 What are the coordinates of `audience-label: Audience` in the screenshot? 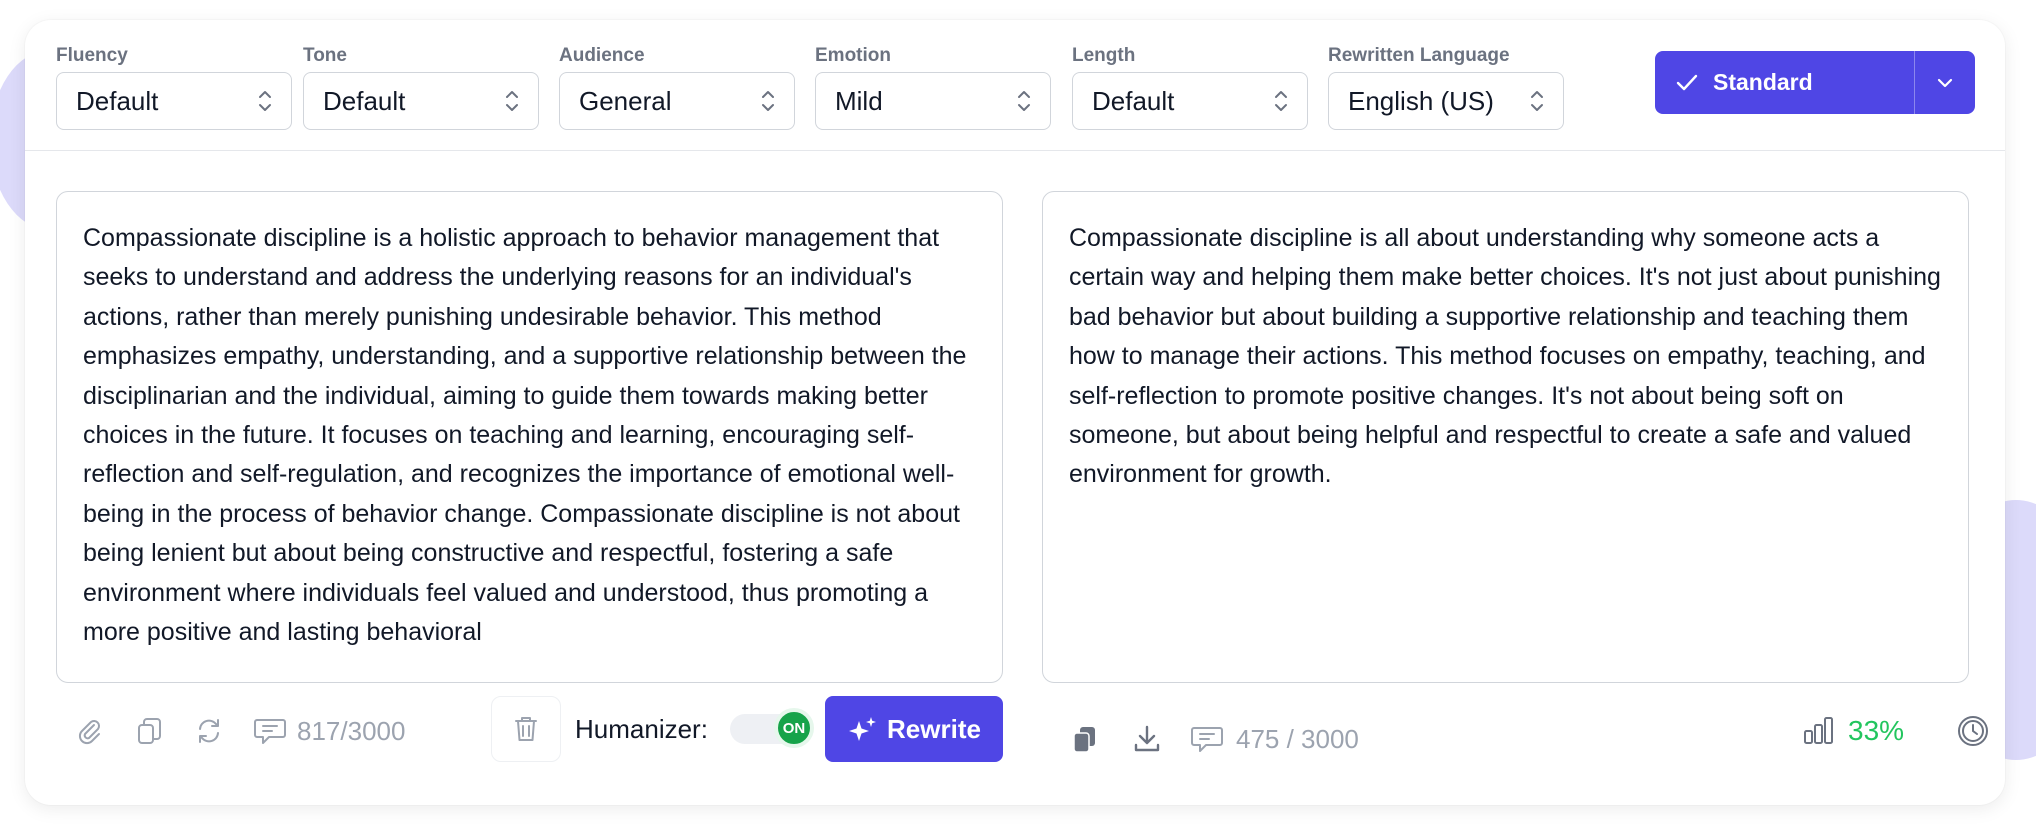 It's located at (602, 55).